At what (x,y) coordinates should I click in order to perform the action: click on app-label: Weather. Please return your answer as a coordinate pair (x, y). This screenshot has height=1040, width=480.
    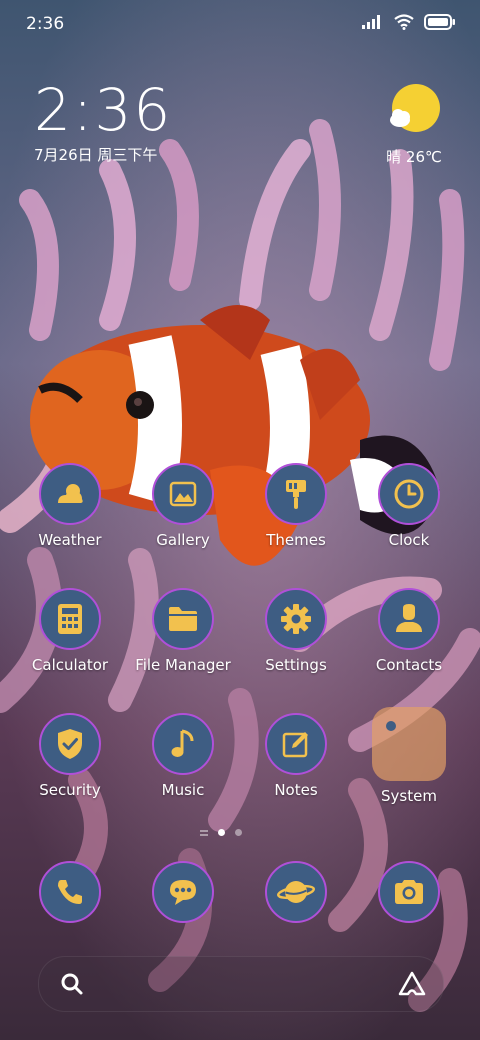
    Looking at the image, I should click on (70, 540).